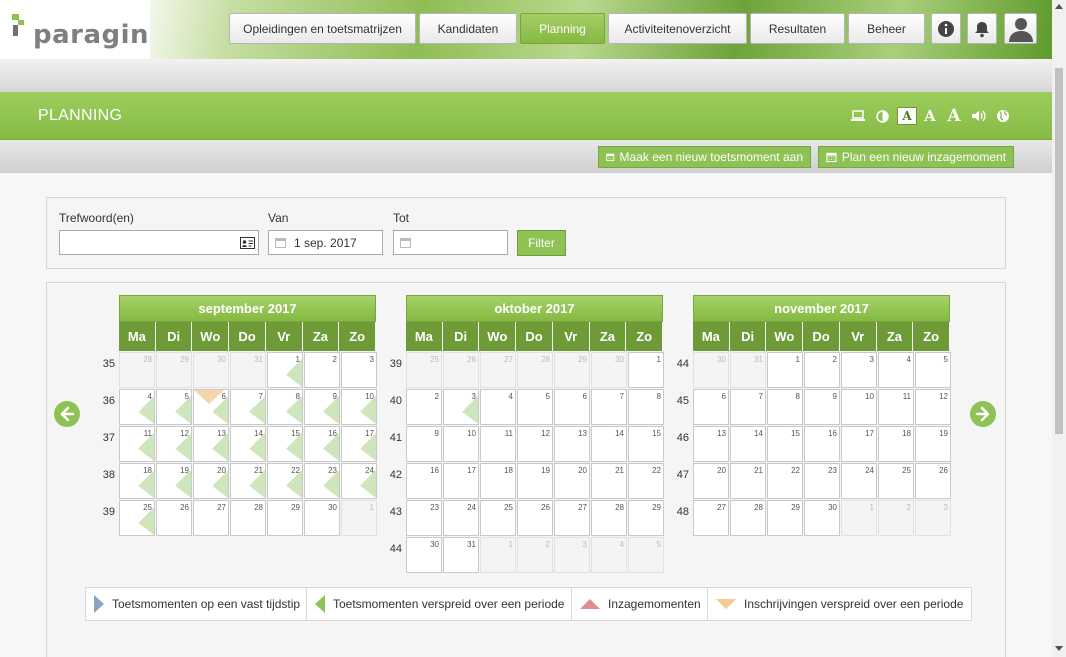  What do you see at coordinates (646, 481) in the screenshot?
I see `calendar-day: 22` at bounding box center [646, 481].